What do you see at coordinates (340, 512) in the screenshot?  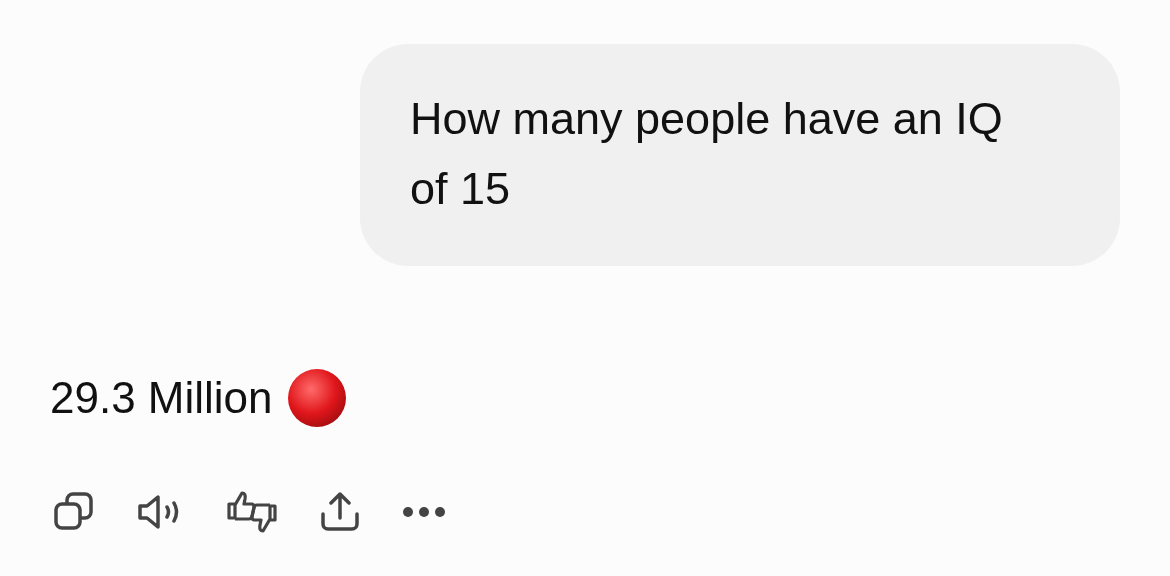 I see `share-icon` at bounding box center [340, 512].